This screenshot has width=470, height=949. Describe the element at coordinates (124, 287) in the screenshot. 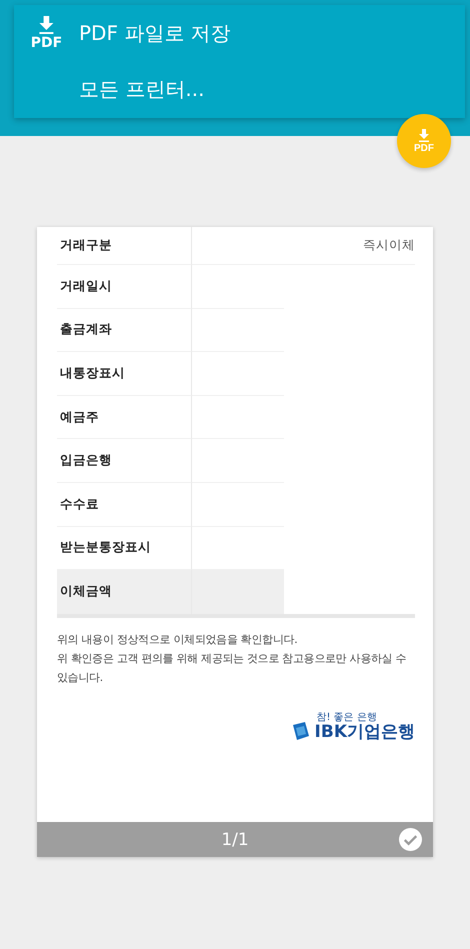

I see `row-label: 거래일시` at that location.